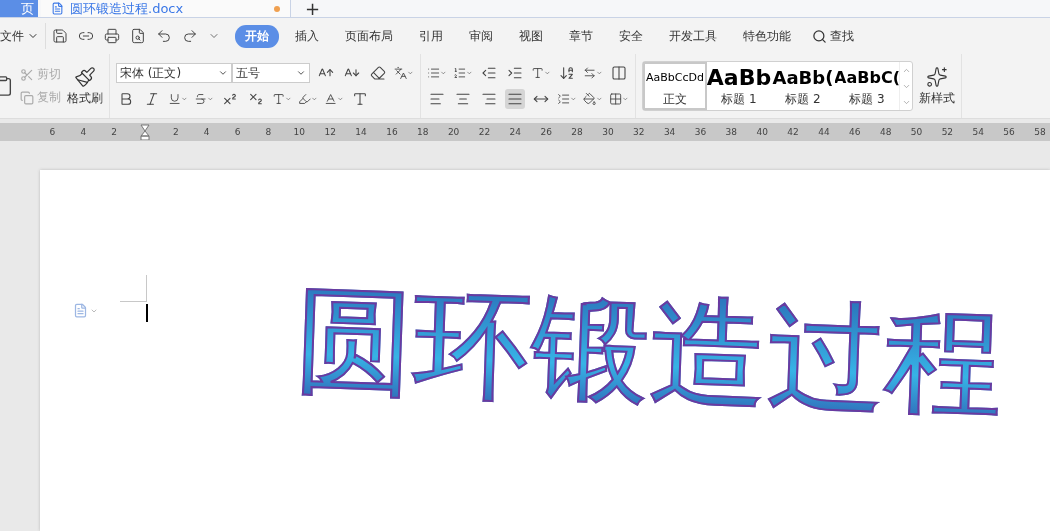 The image size is (1050, 531). Describe the element at coordinates (739, 86) in the screenshot. I see `style-option: AaBb 标题 1` at that location.